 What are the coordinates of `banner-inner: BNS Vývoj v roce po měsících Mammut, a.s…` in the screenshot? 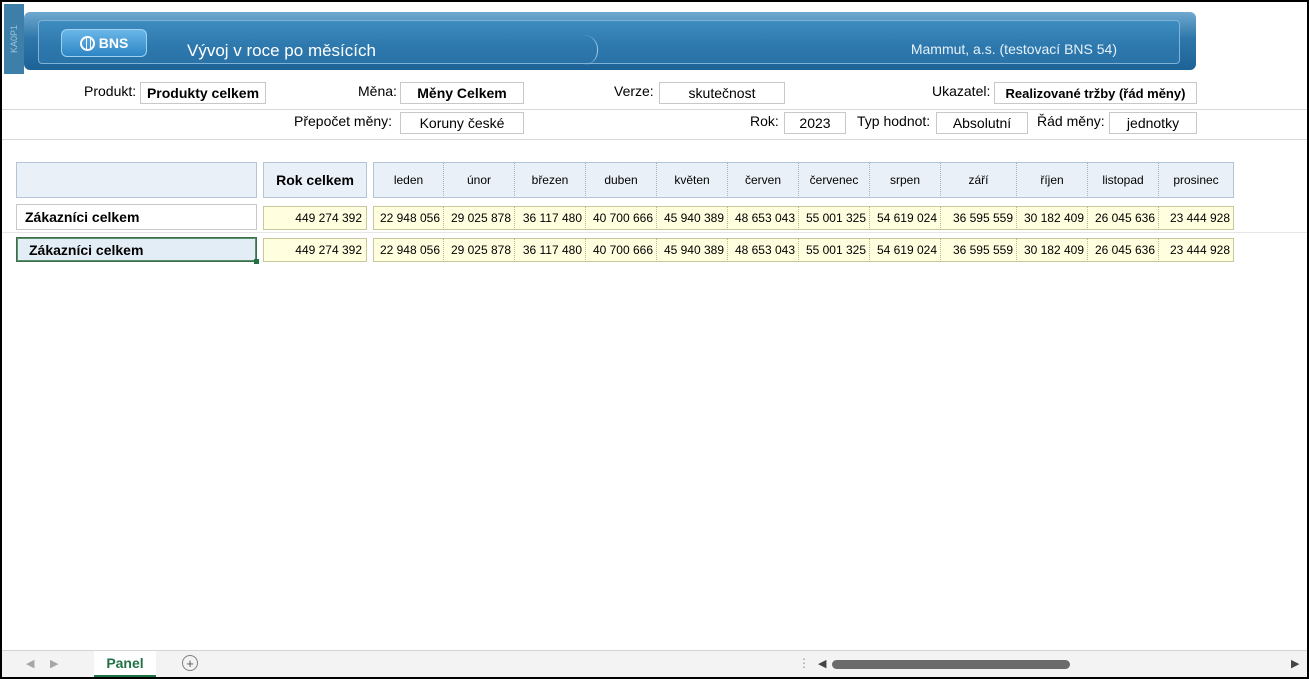 It's located at (609, 42).